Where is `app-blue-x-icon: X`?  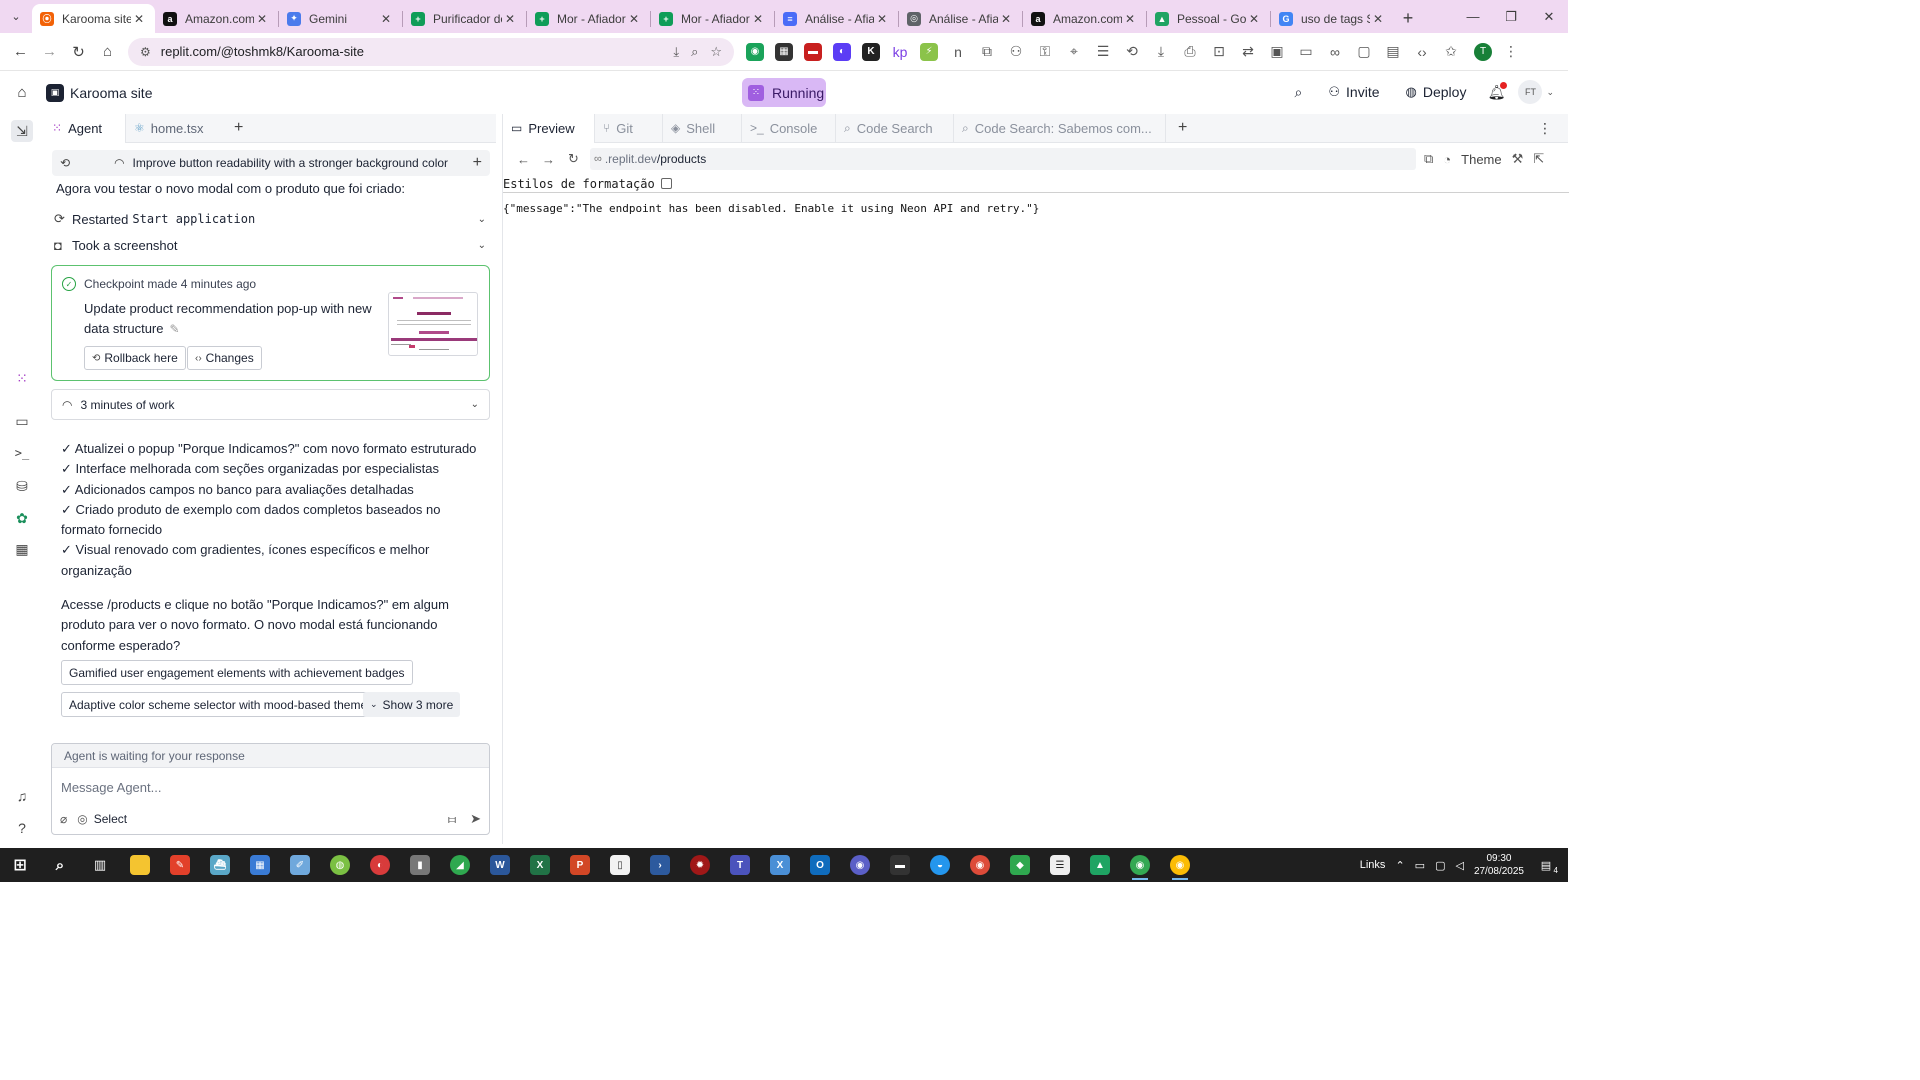
app-blue-x-icon: X is located at coordinates (780, 865).